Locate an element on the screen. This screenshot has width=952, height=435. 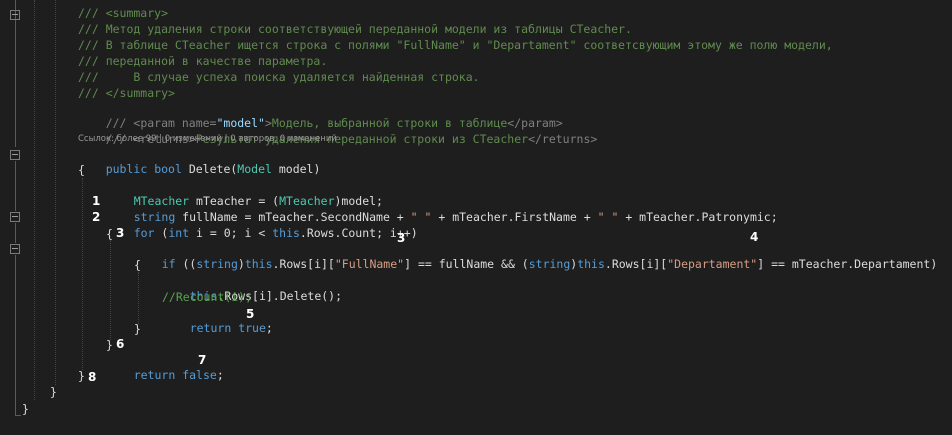
code-text: i = 0; i < is located at coordinates (231, 233).